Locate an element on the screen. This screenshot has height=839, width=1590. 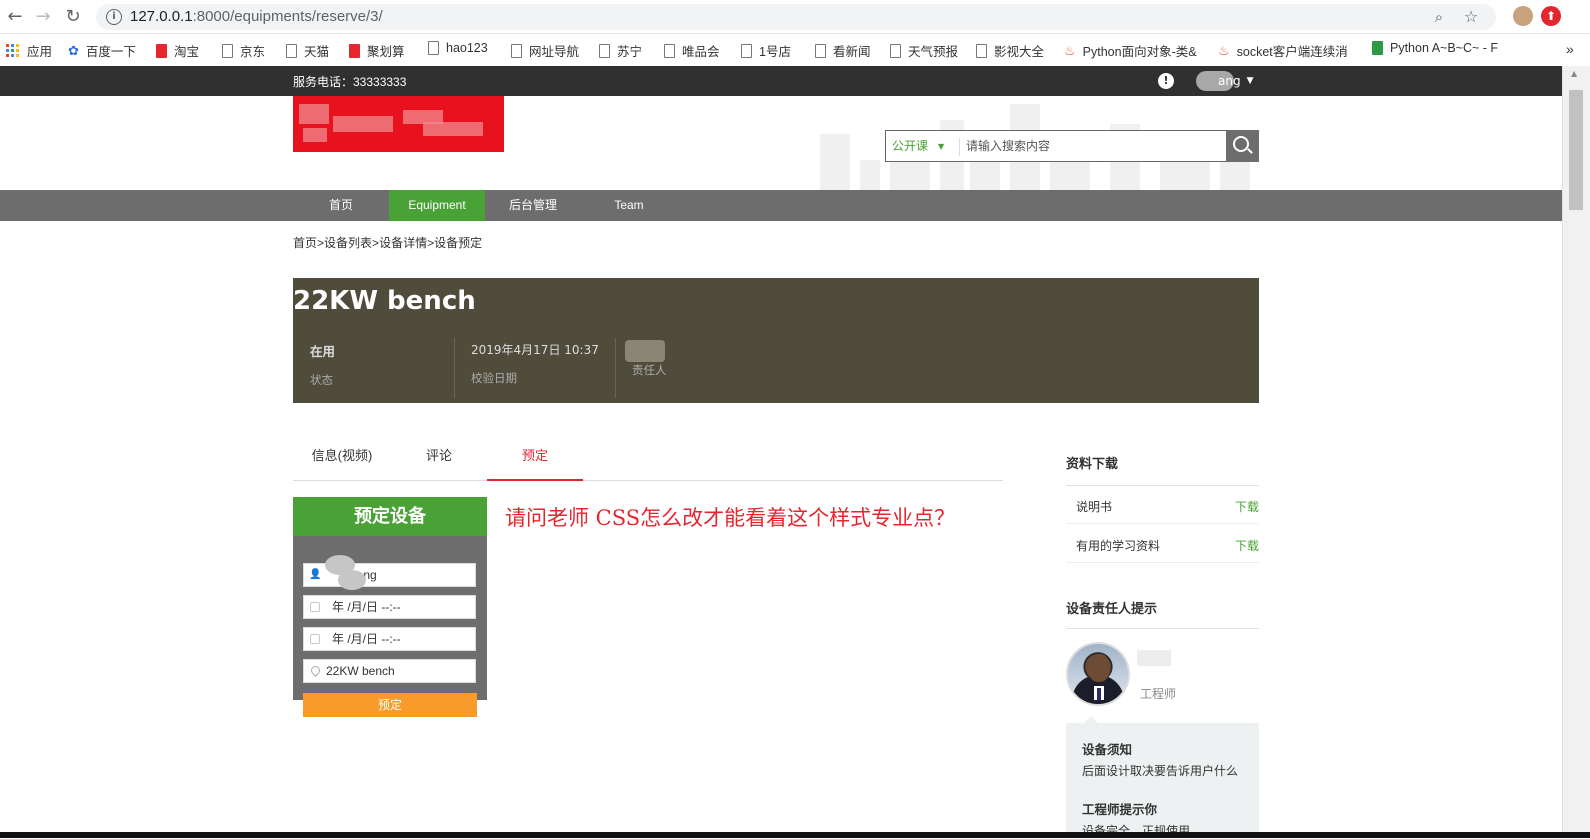
flame-icon: ♨ is located at coordinates (1070, 50).